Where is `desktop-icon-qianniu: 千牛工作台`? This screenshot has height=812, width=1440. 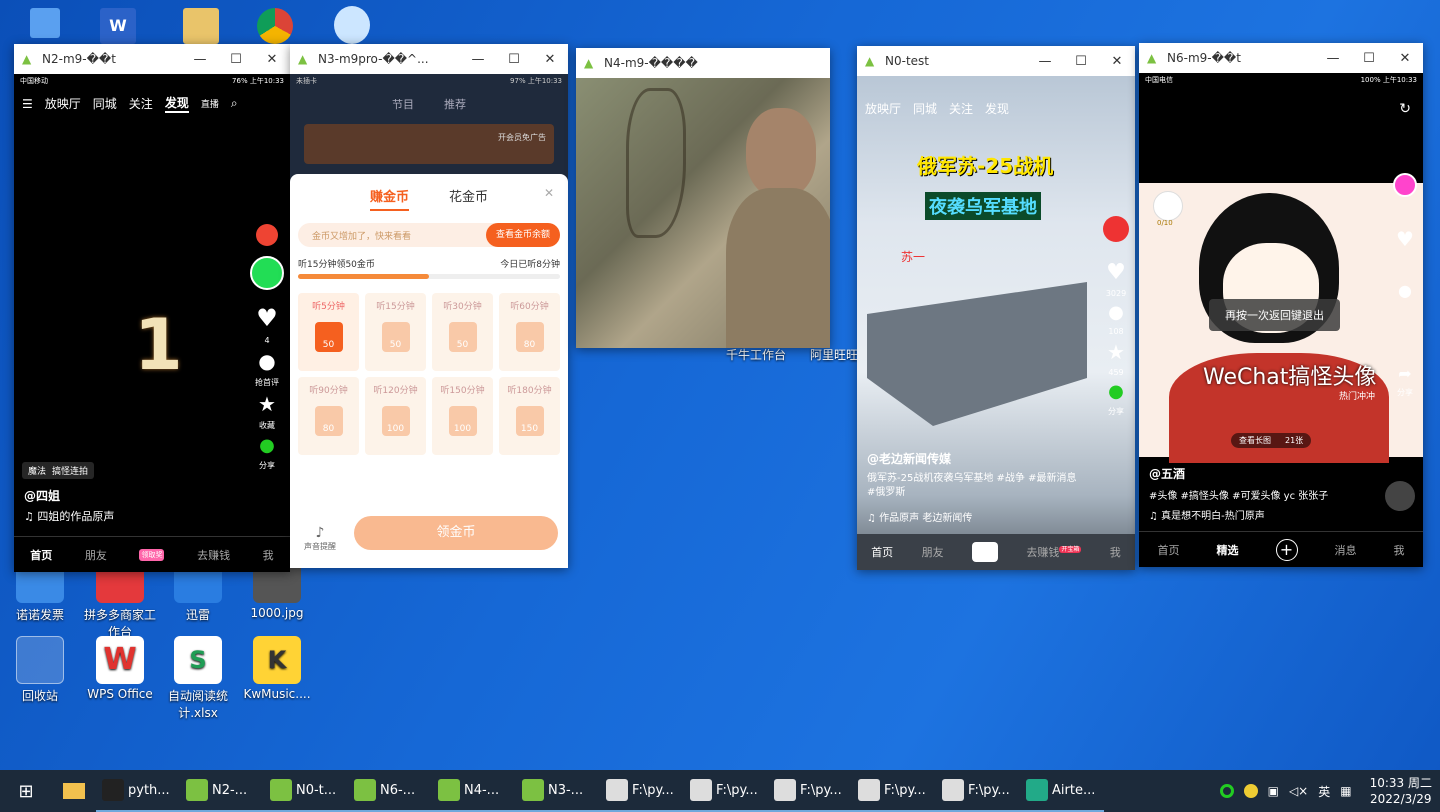
desktop-icon-qianniu: 千牛工作台 is located at coordinates (756, 354).